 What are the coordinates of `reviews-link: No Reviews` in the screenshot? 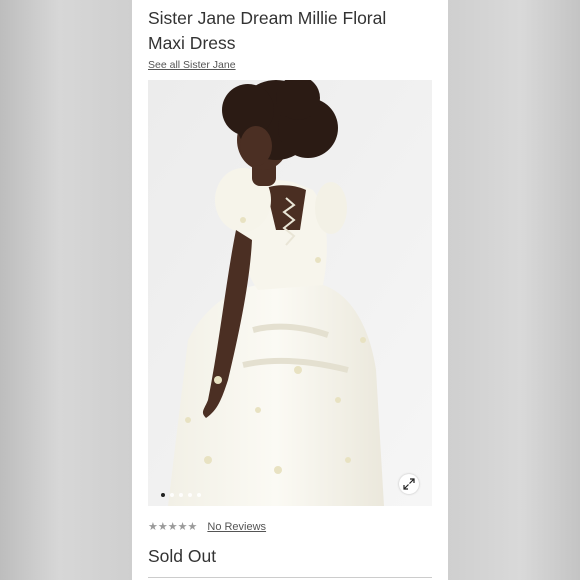 It's located at (236, 527).